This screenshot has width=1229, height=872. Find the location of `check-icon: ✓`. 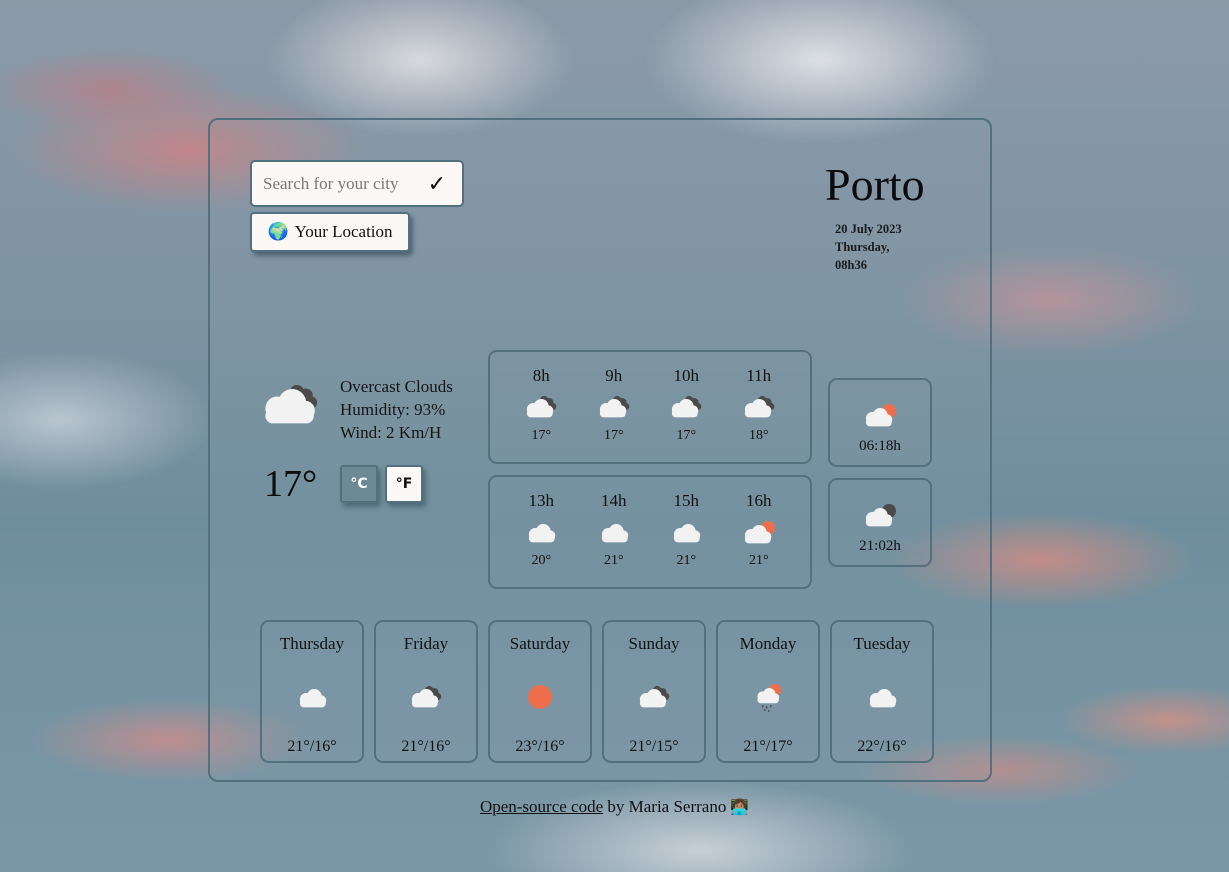

check-icon: ✓ is located at coordinates (437, 184).